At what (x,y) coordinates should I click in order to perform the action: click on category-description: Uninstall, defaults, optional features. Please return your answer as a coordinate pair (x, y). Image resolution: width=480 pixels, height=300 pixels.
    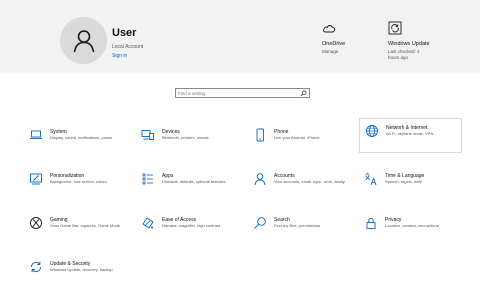
    Looking at the image, I should click on (194, 181).